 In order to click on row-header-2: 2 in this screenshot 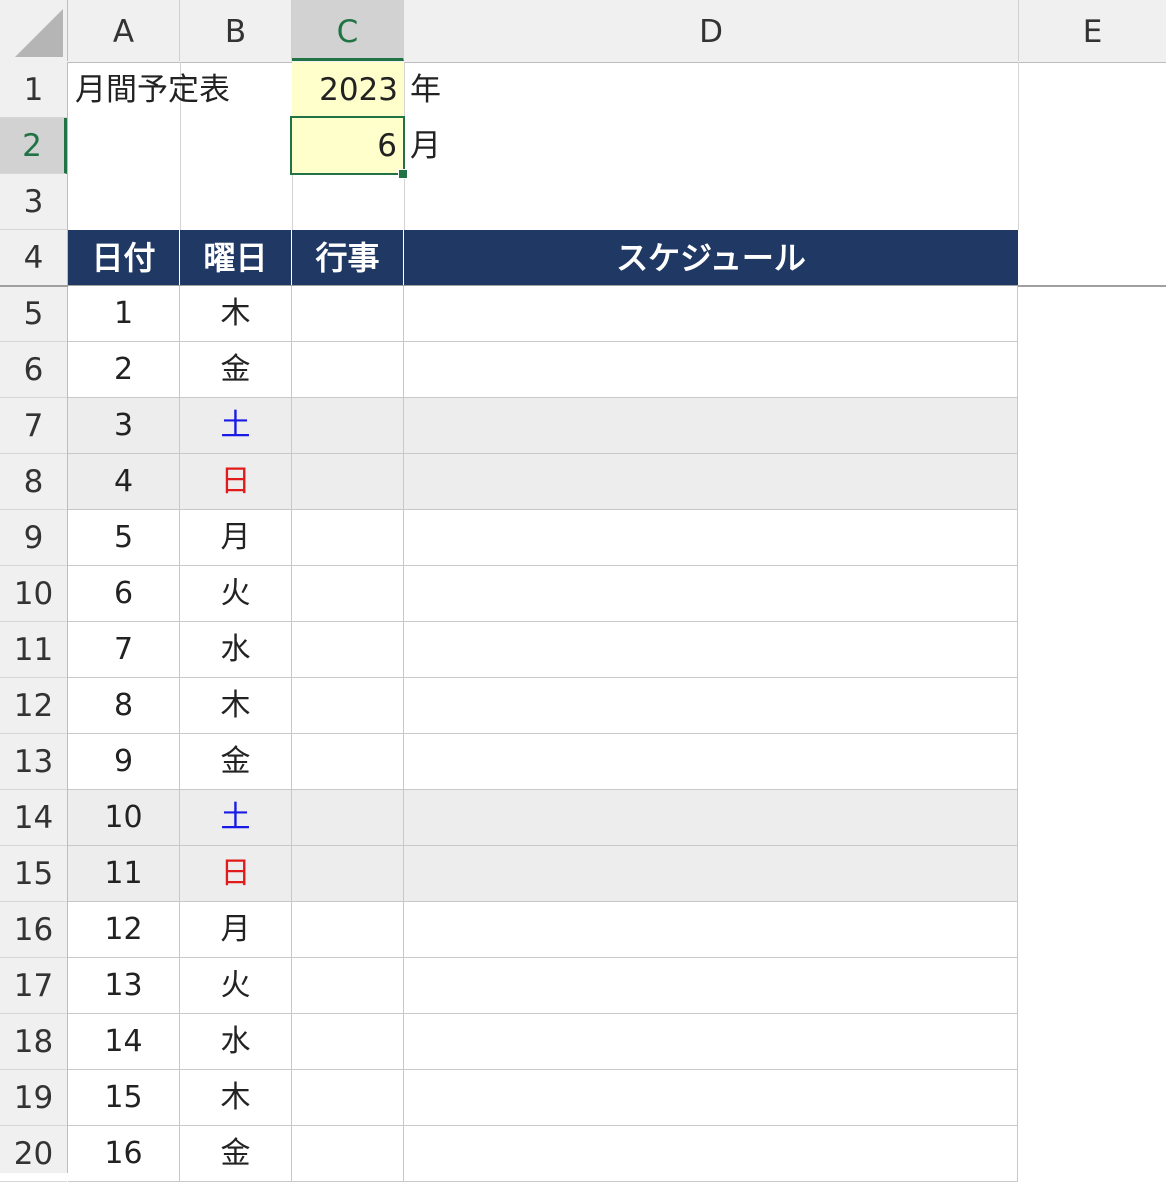, I will do `click(33, 146)`.